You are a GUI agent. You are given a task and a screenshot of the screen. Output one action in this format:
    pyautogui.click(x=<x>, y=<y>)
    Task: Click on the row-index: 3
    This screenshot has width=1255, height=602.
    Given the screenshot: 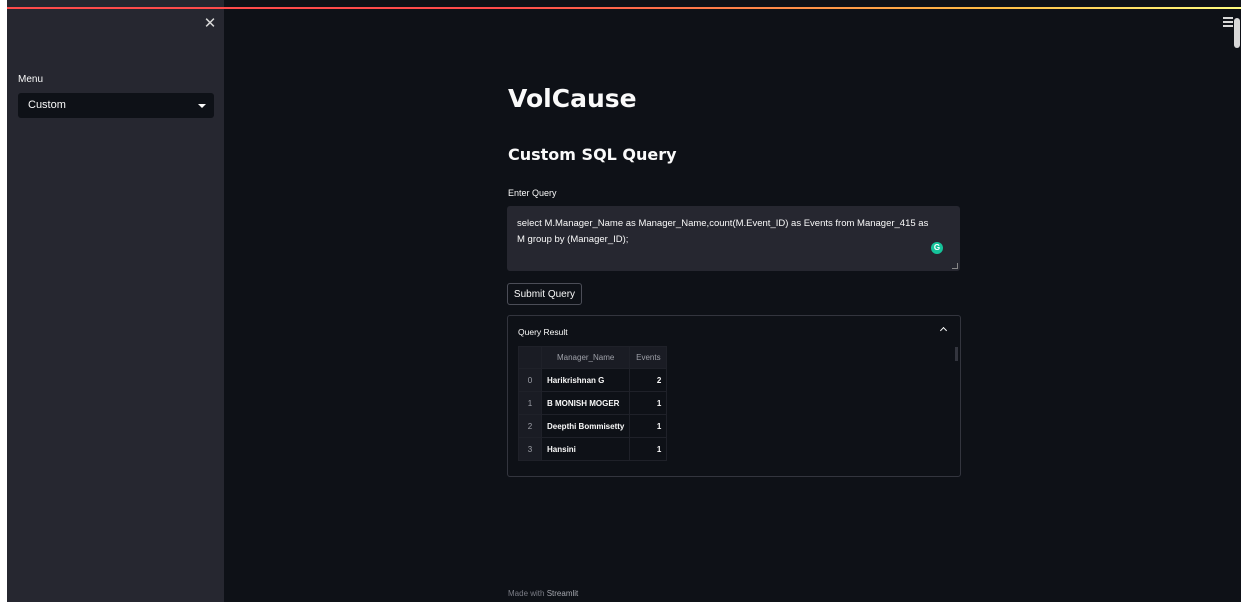 What is the action you would take?
    pyautogui.click(x=530, y=449)
    